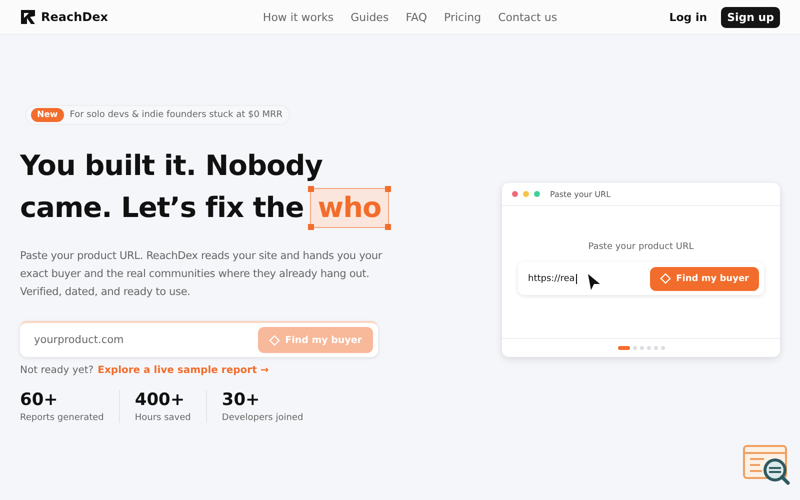  Describe the element at coordinates (750, 17) in the screenshot. I see `signup-button: Sign up` at that location.